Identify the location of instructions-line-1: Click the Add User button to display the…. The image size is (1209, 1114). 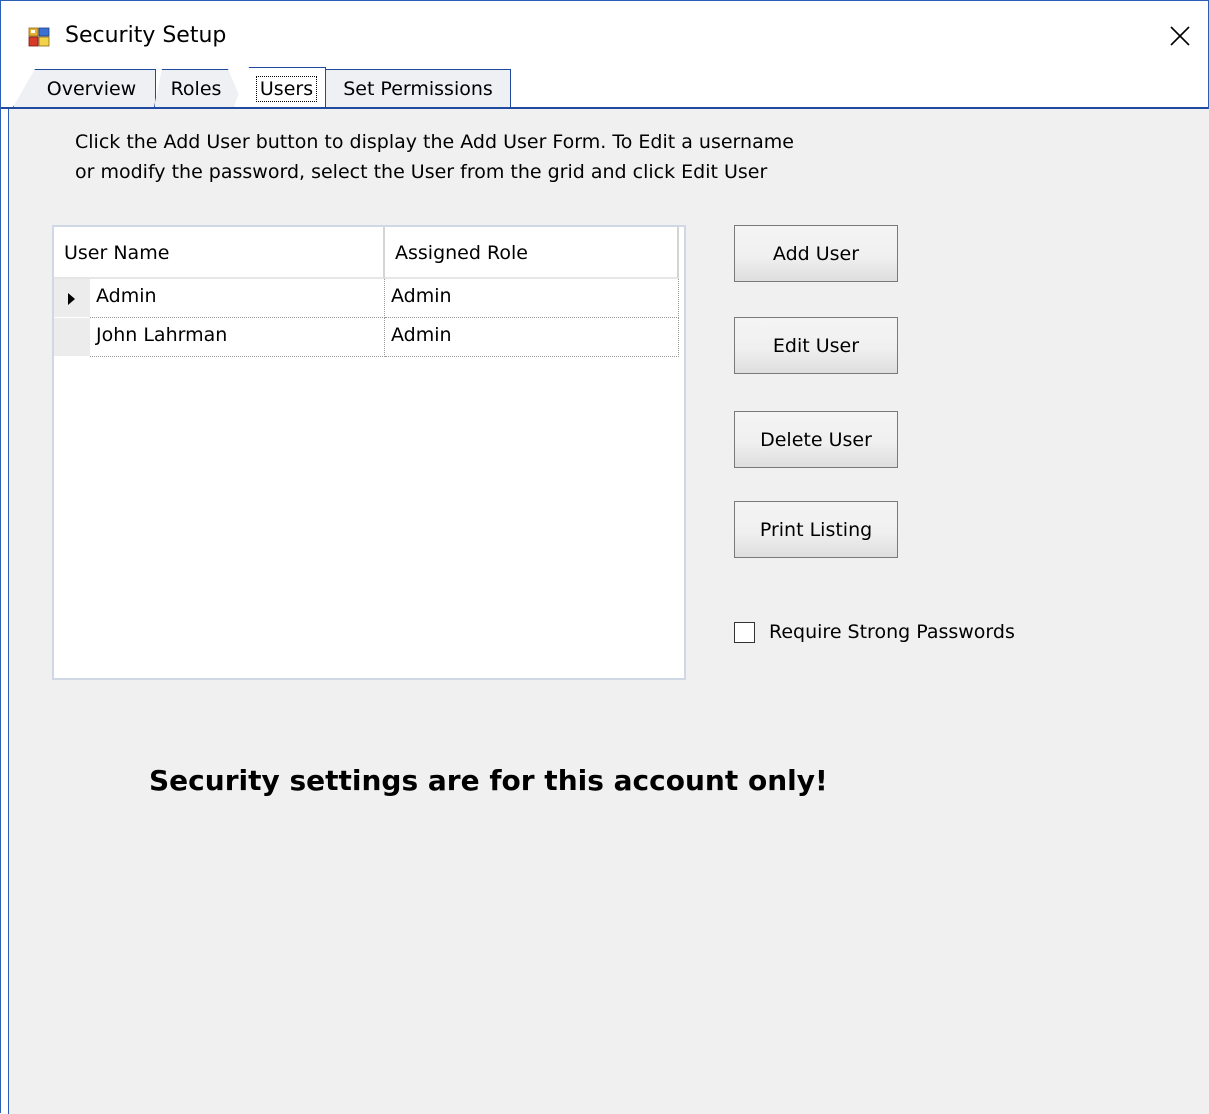
(434, 142).